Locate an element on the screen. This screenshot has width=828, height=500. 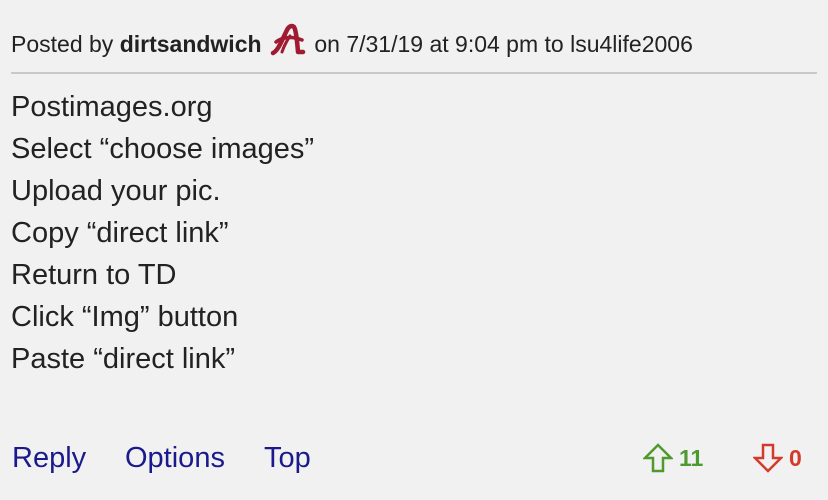
post-line-3: Upload your pic. is located at coordinates (116, 191).